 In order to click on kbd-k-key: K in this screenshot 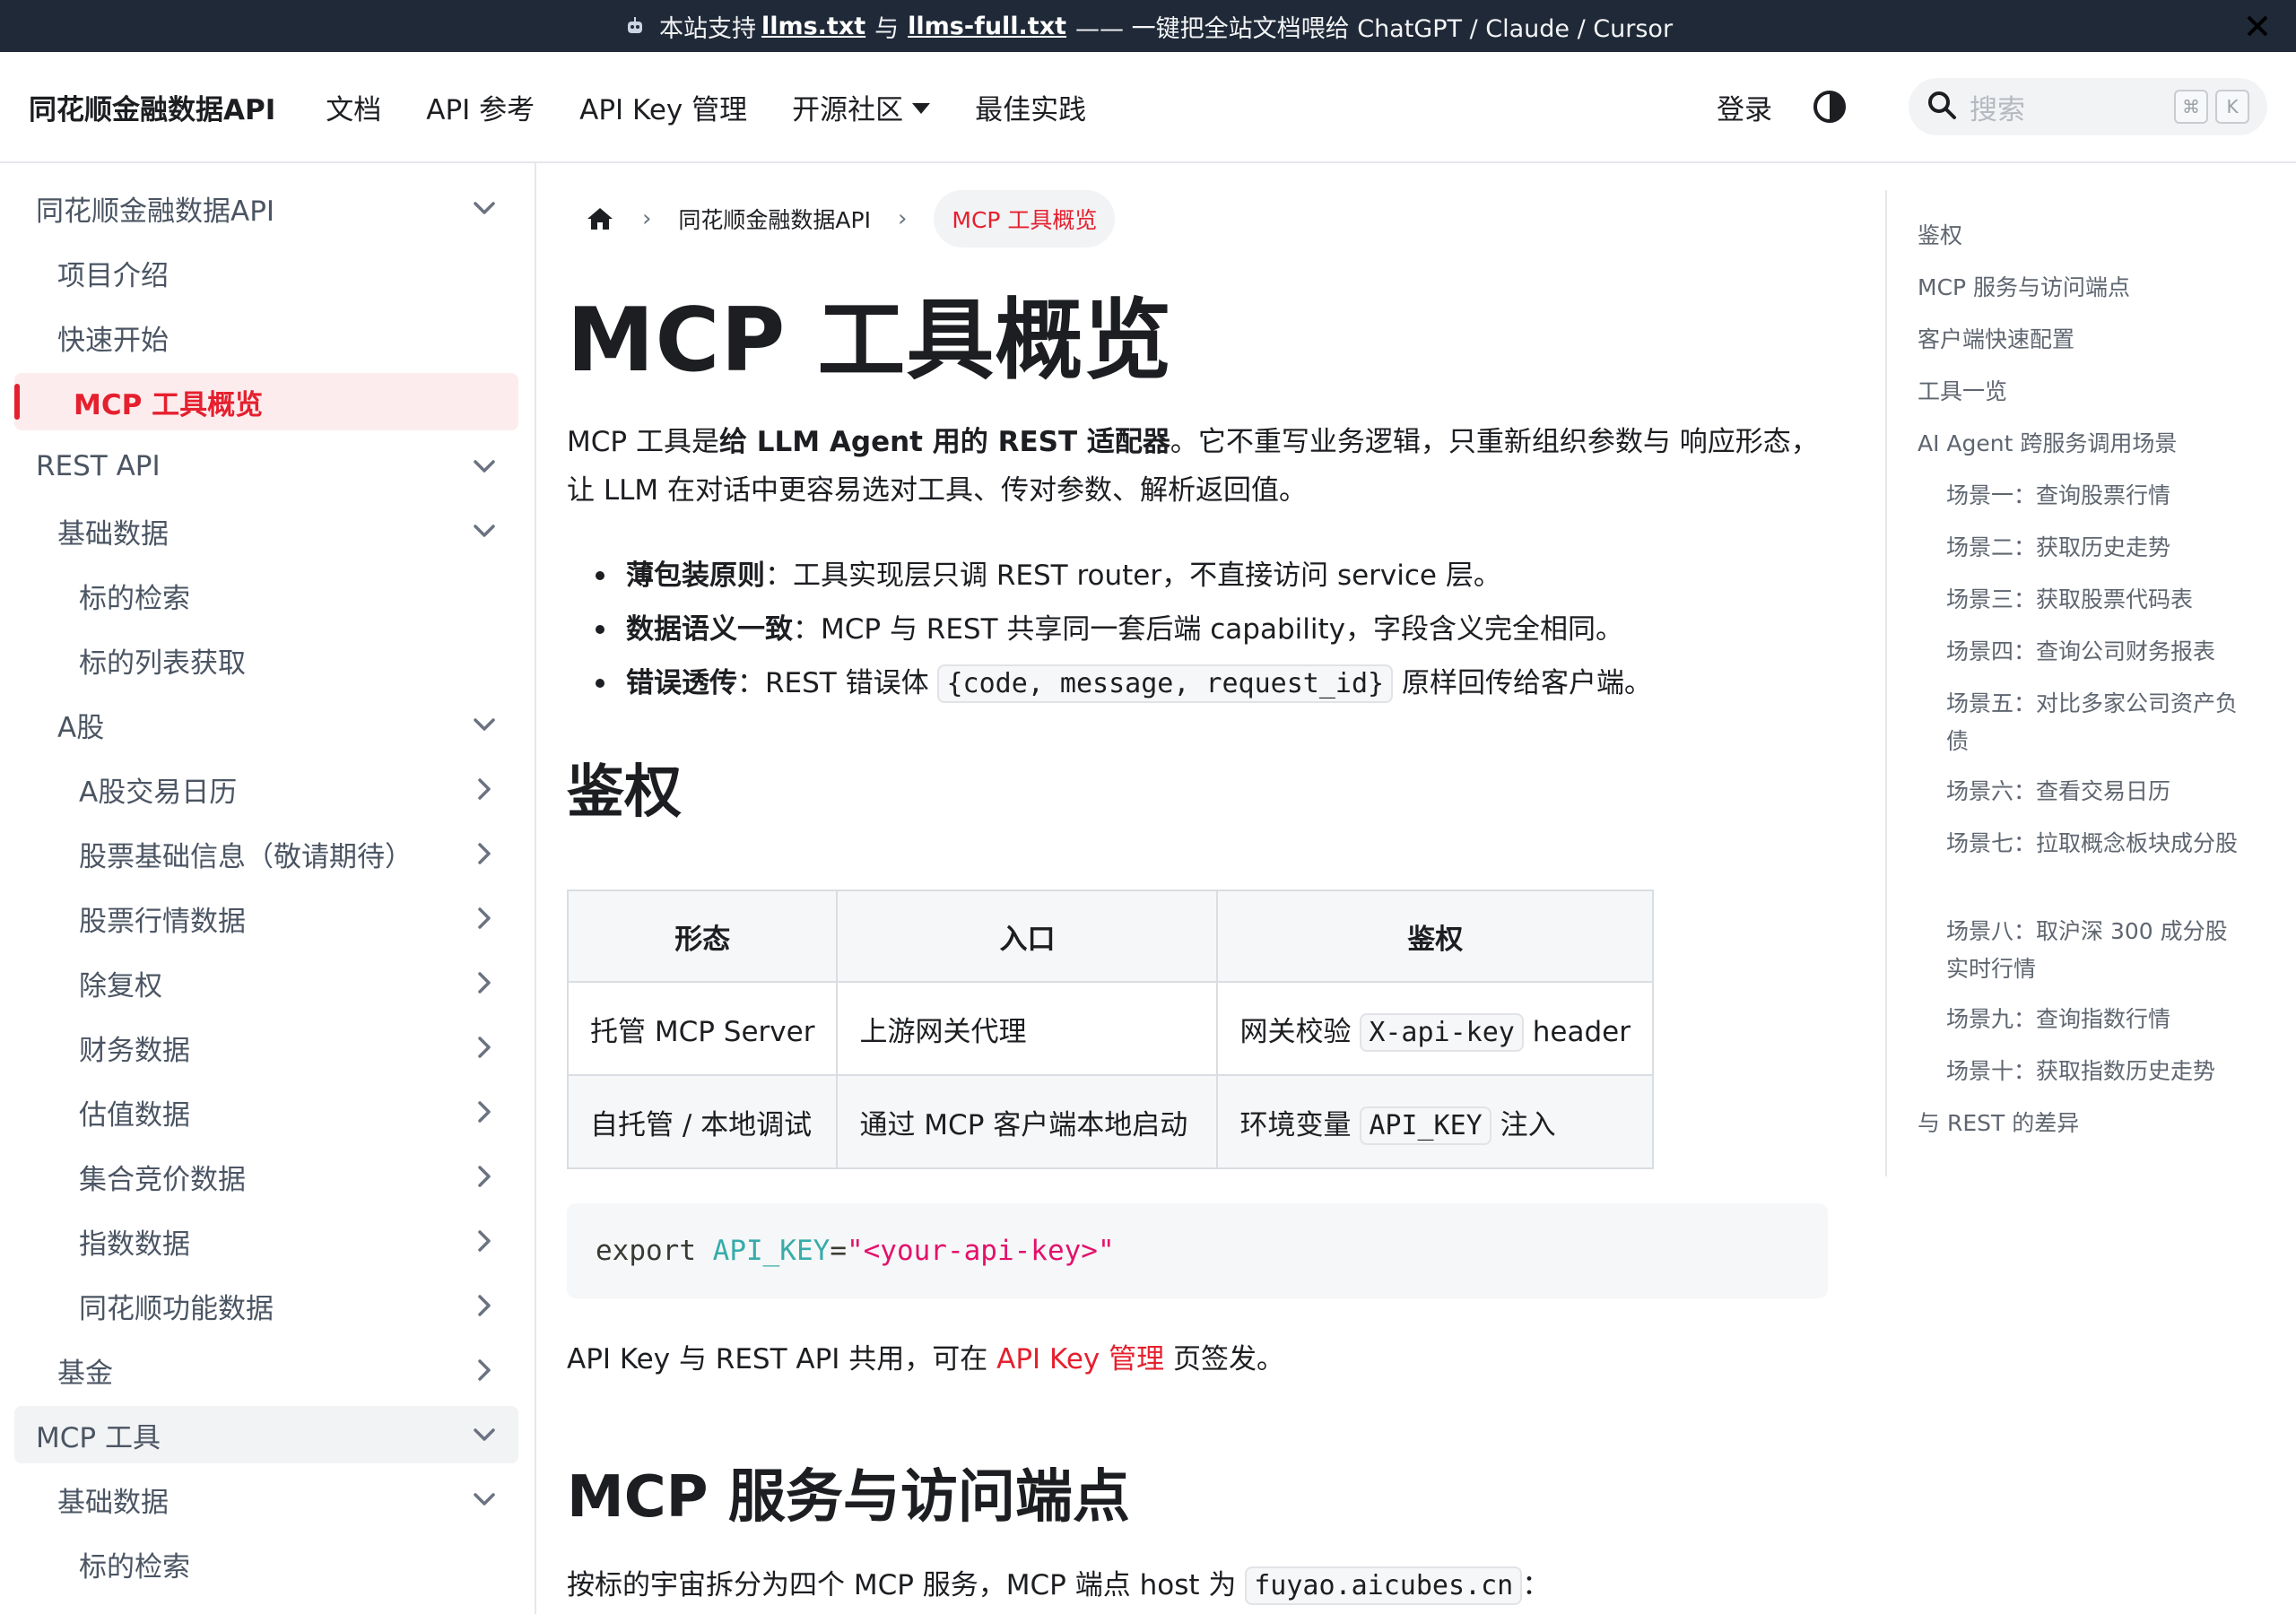, I will do `click(2232, 107)`.